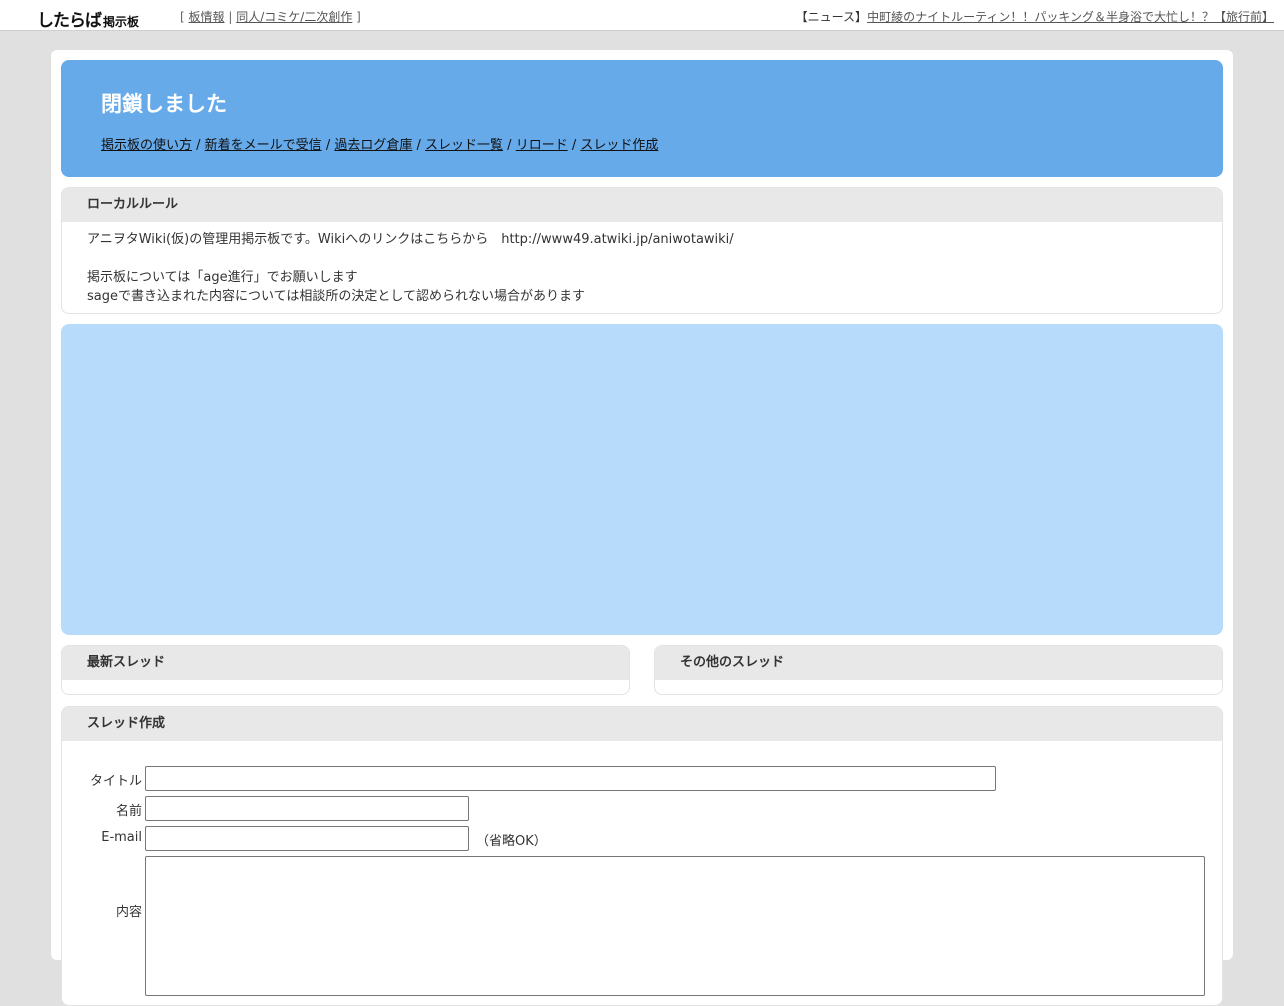 The width and height of the screenshot is (1284, 1006). What do you see at coordinates (619, 145) in the screenshot?
I see `nav-create-thread: スレッド作成` at bounding box center [619, 145].